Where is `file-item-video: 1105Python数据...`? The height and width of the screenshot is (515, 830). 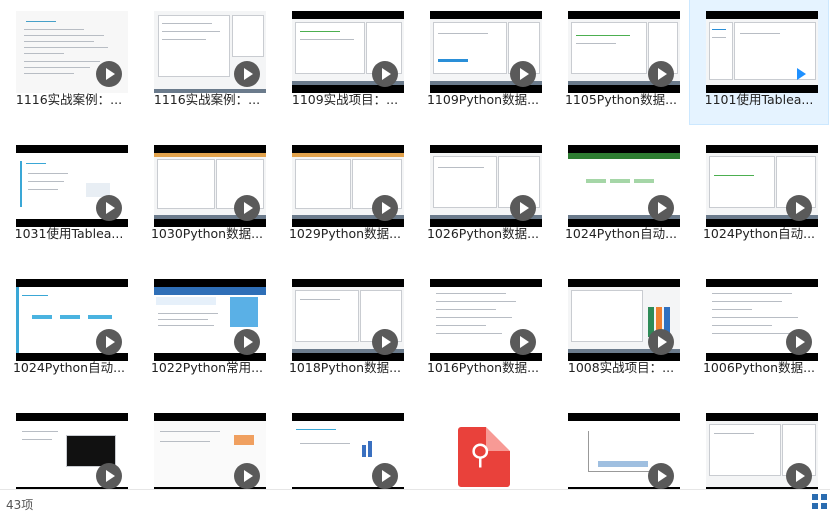 file-item-video: 1105Python数据... is located at coordinates (621, 62).